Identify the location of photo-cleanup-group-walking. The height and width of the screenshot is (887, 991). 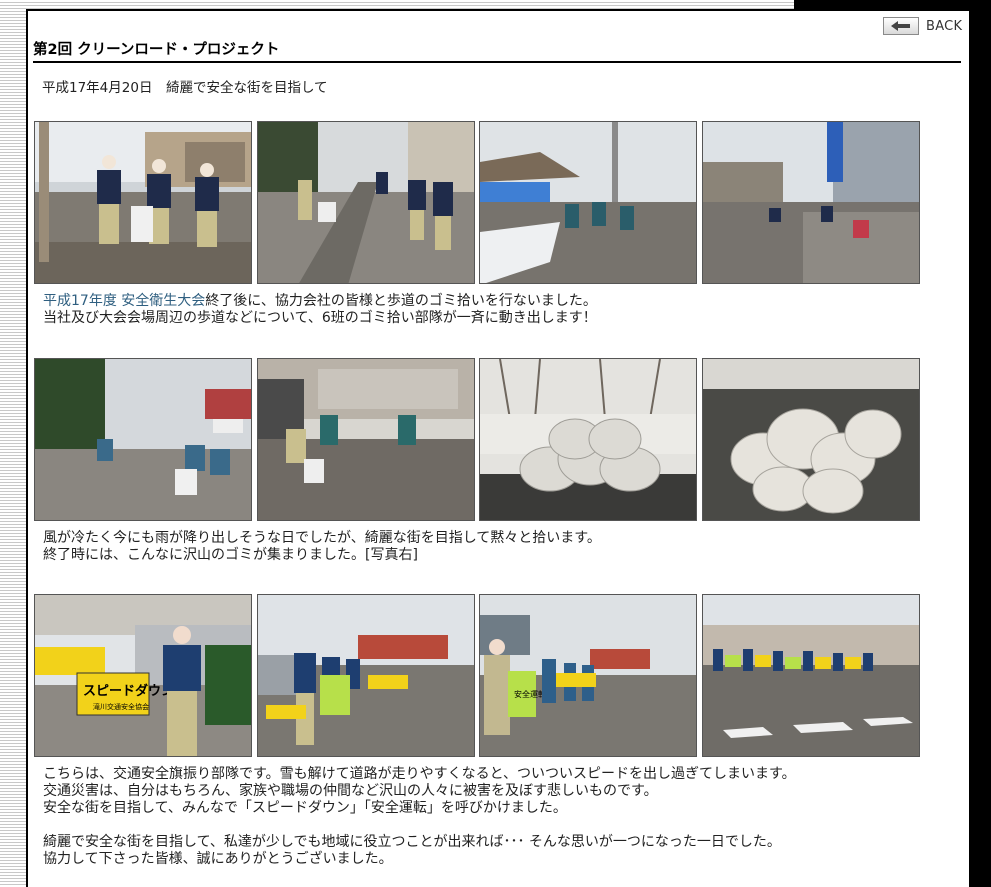
(143, 202).